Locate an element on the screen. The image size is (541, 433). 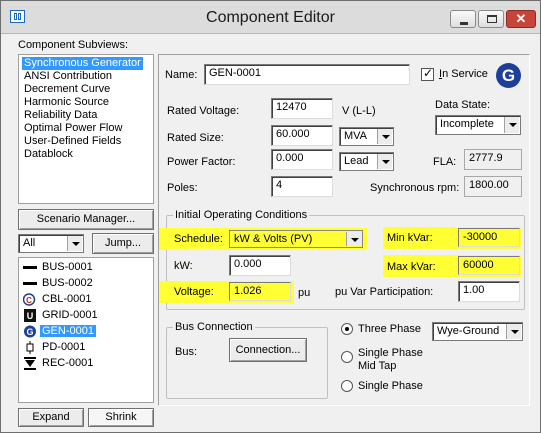
sync-rpm-label: Synchronous rpm: is located at coordinates (415, 188).